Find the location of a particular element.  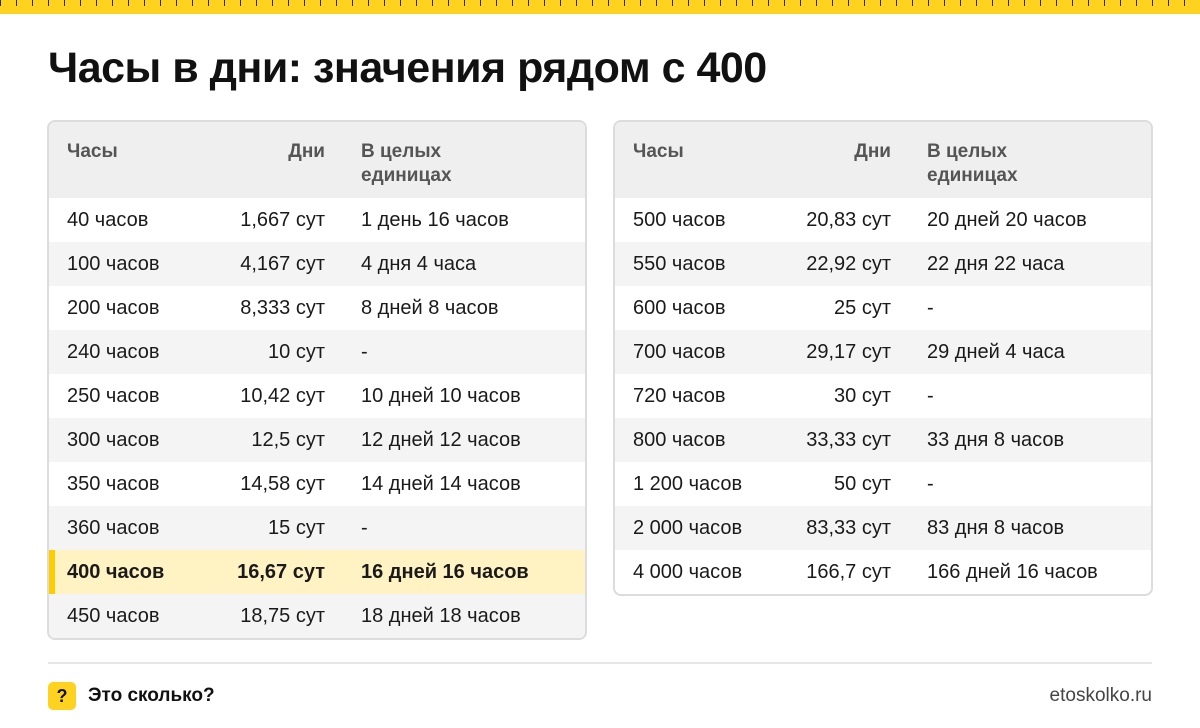

table-row: 1 200 часов 50 сут - is located at coordinates (883, 484).